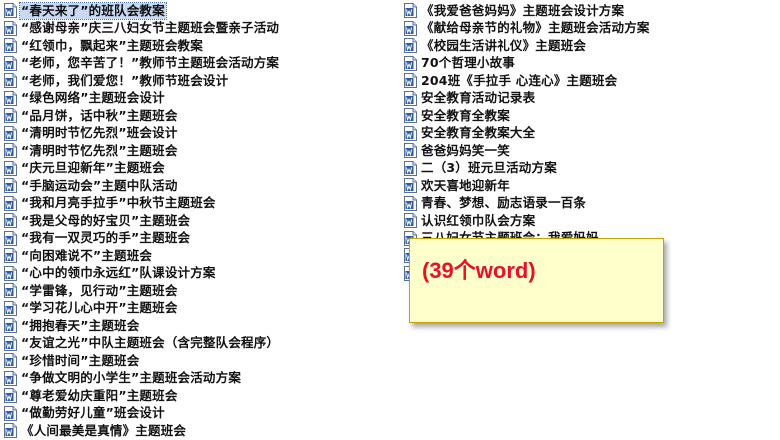 Image resolution: width=780 pixels, height=440 pixels. I want to click on file-name: 70个哲理小故事, so click(468, 63).